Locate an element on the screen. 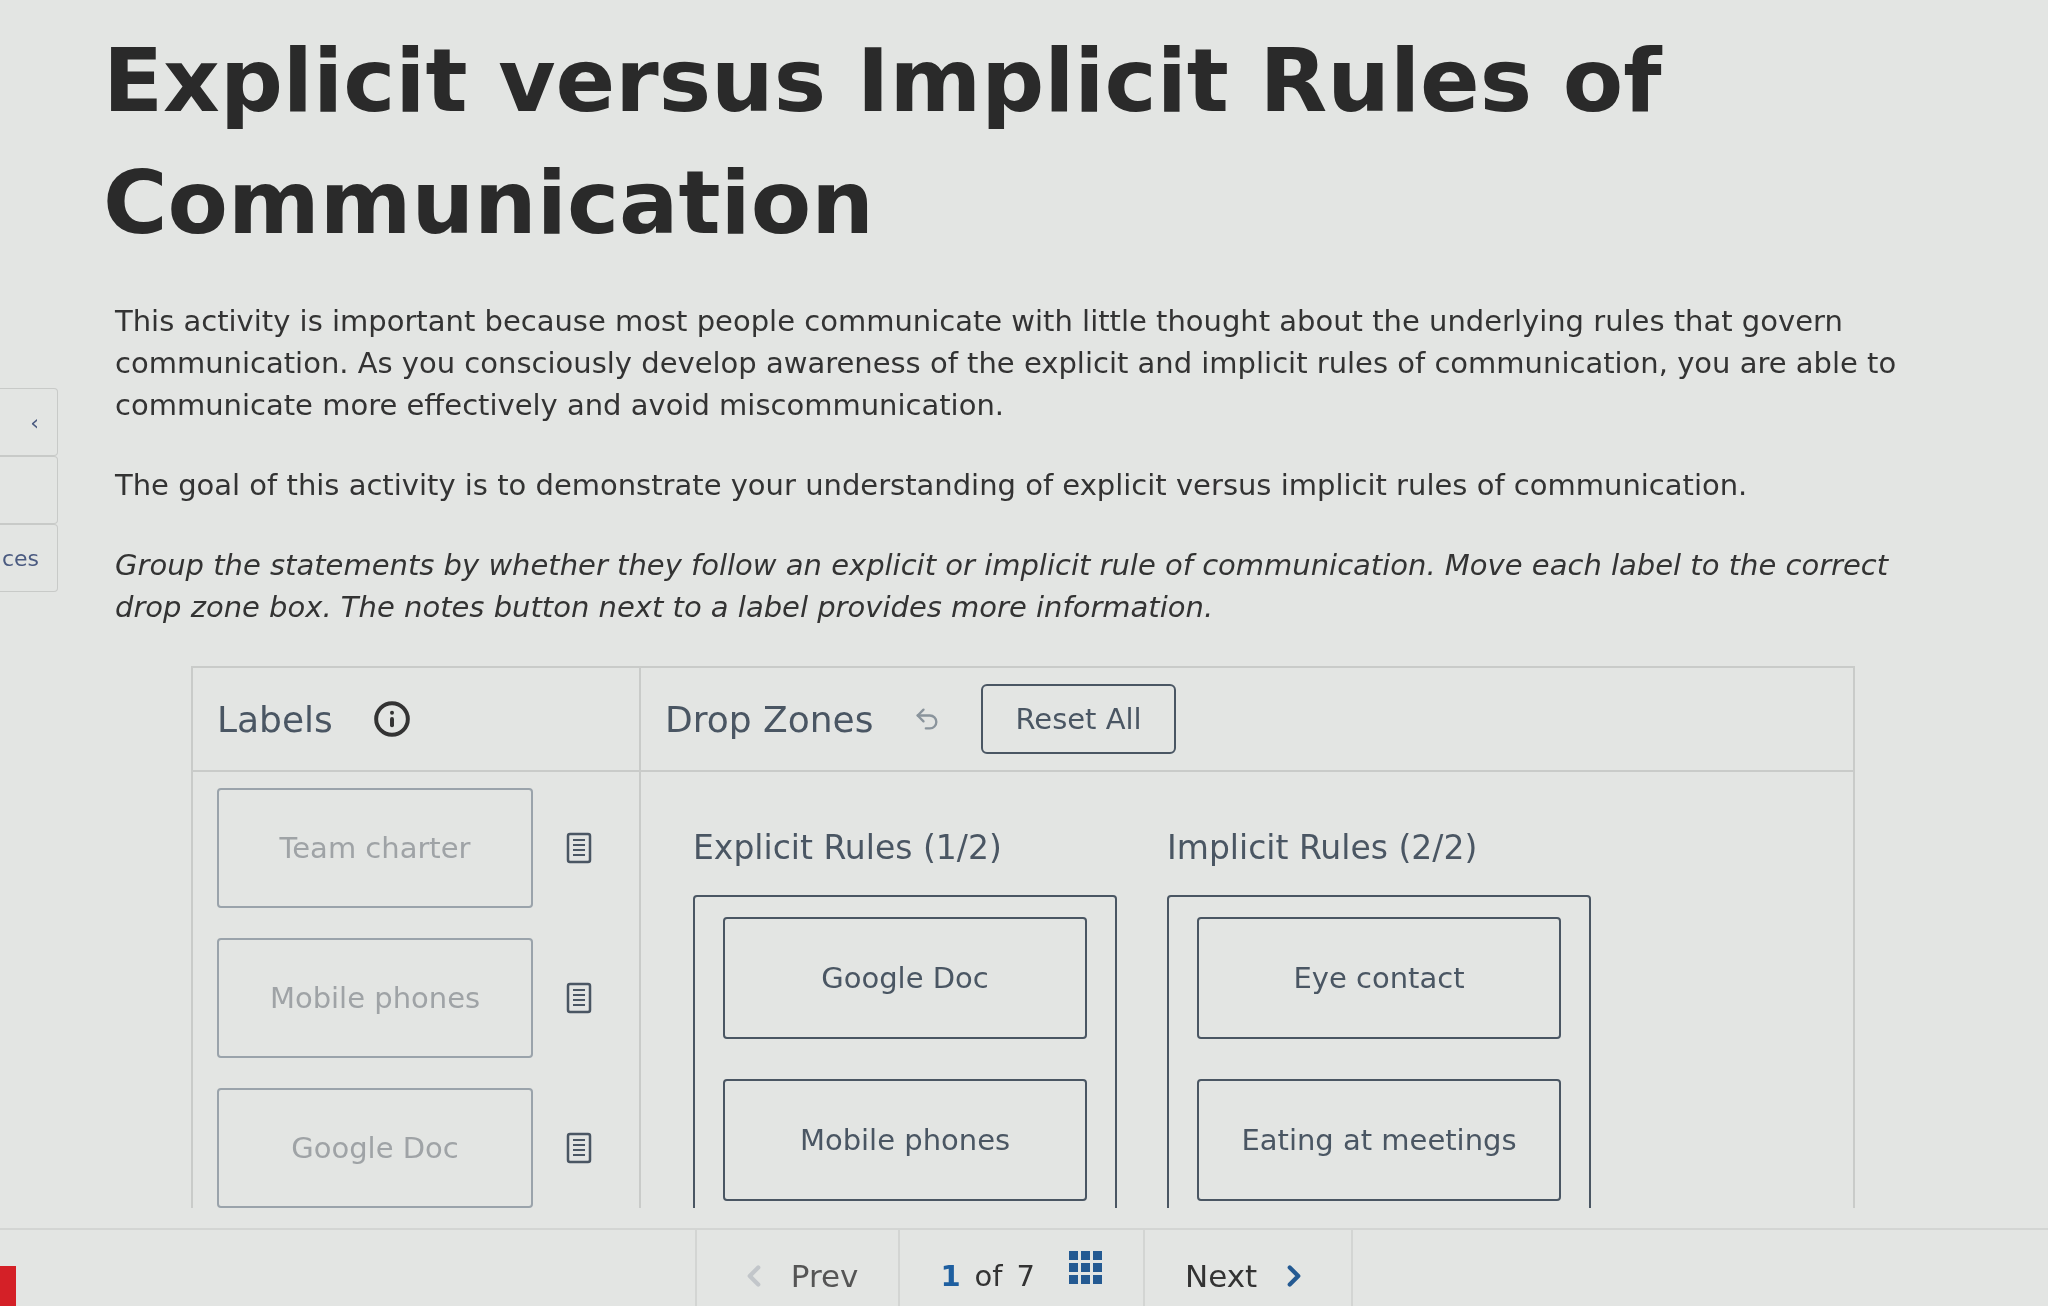 This screenshot has width=2048, height=1306. drop-zone: Eye contact Eating at meetings is located at coordinates (1379, 1051).